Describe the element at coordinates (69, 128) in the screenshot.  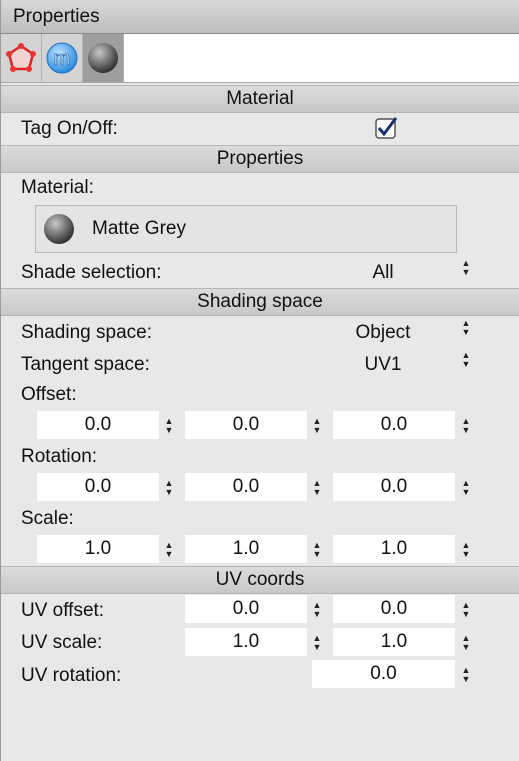
I see `tag-label: Tag On/Off:` at that location.